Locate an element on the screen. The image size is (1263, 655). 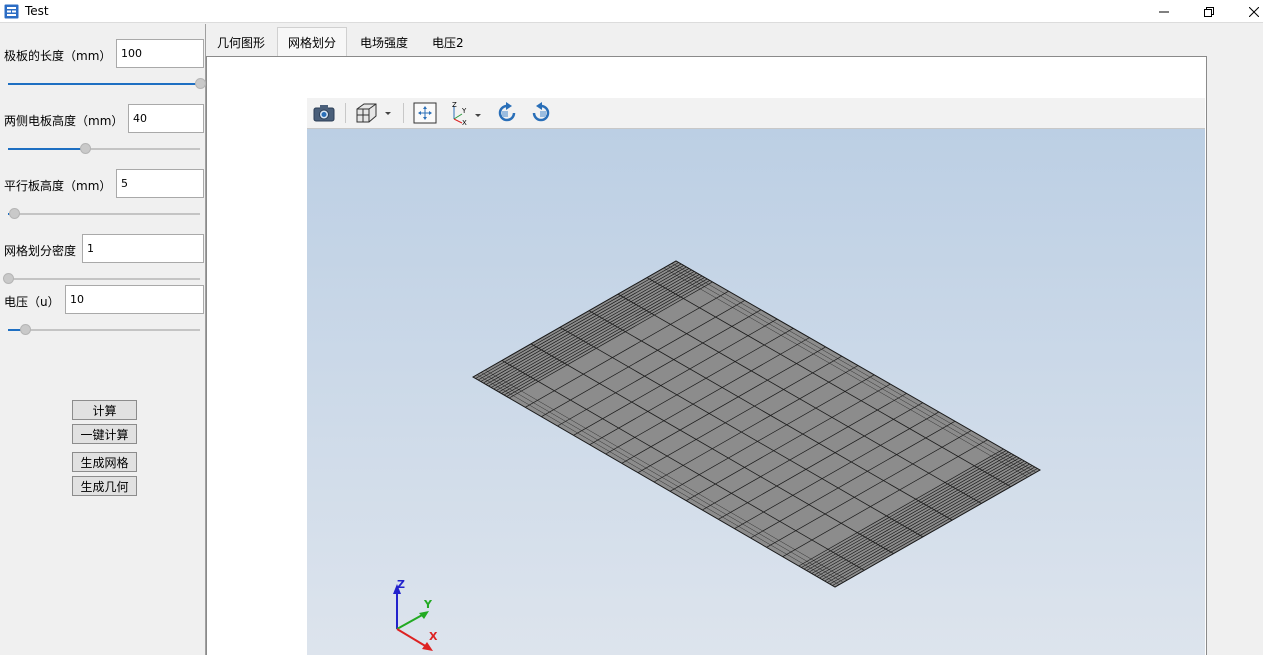
camera-icon is located at coordinates (324, 113).